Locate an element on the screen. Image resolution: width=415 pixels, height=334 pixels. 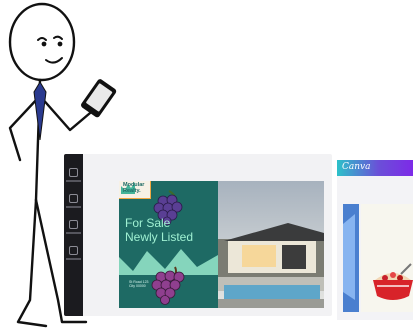
canva-panel: Canva is located at coordinates (375, 240).